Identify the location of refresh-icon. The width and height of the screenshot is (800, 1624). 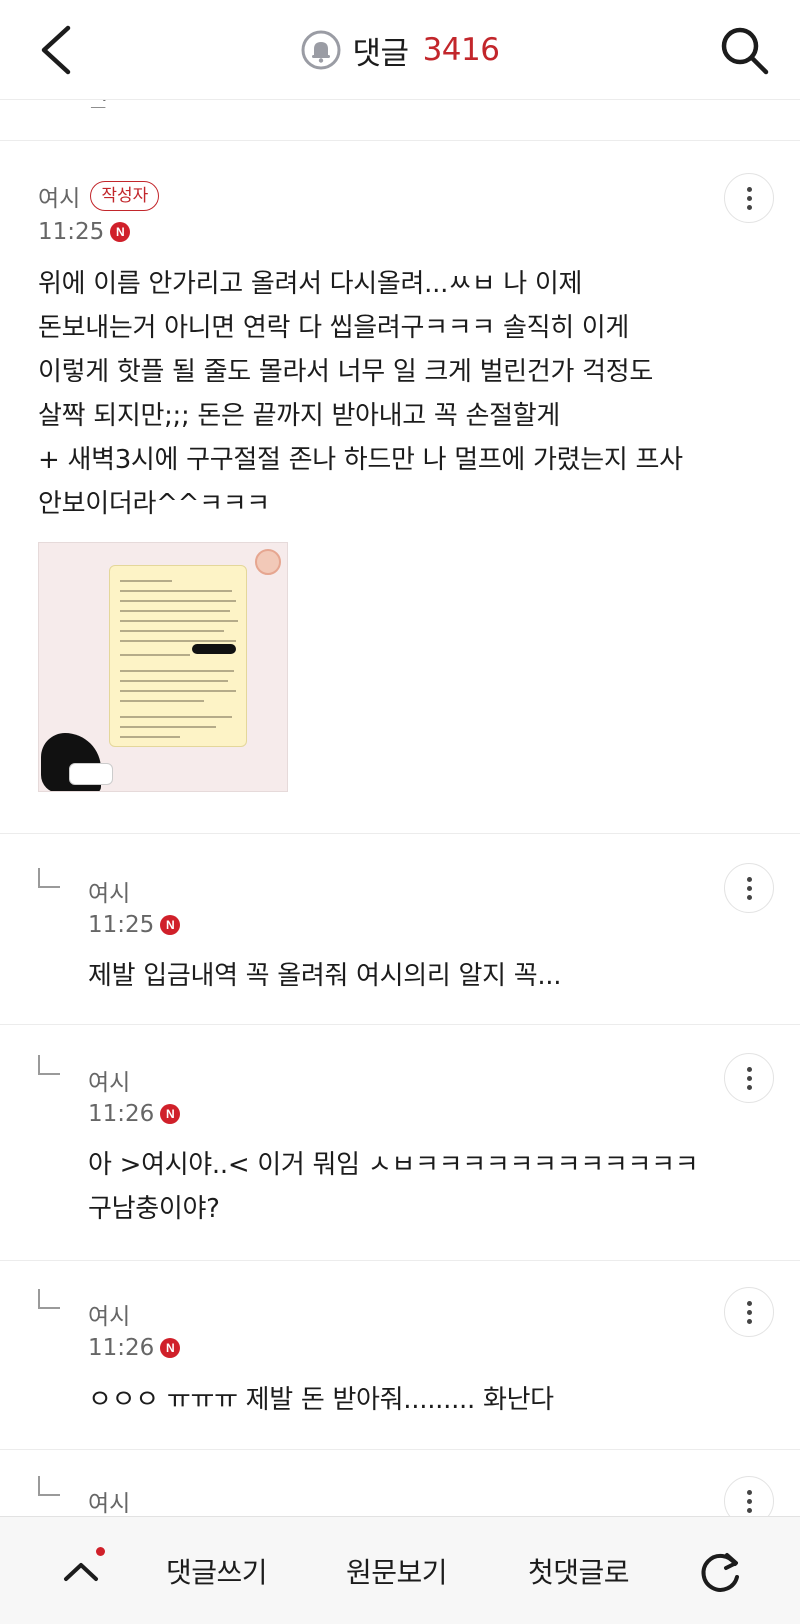
(720, 1572).